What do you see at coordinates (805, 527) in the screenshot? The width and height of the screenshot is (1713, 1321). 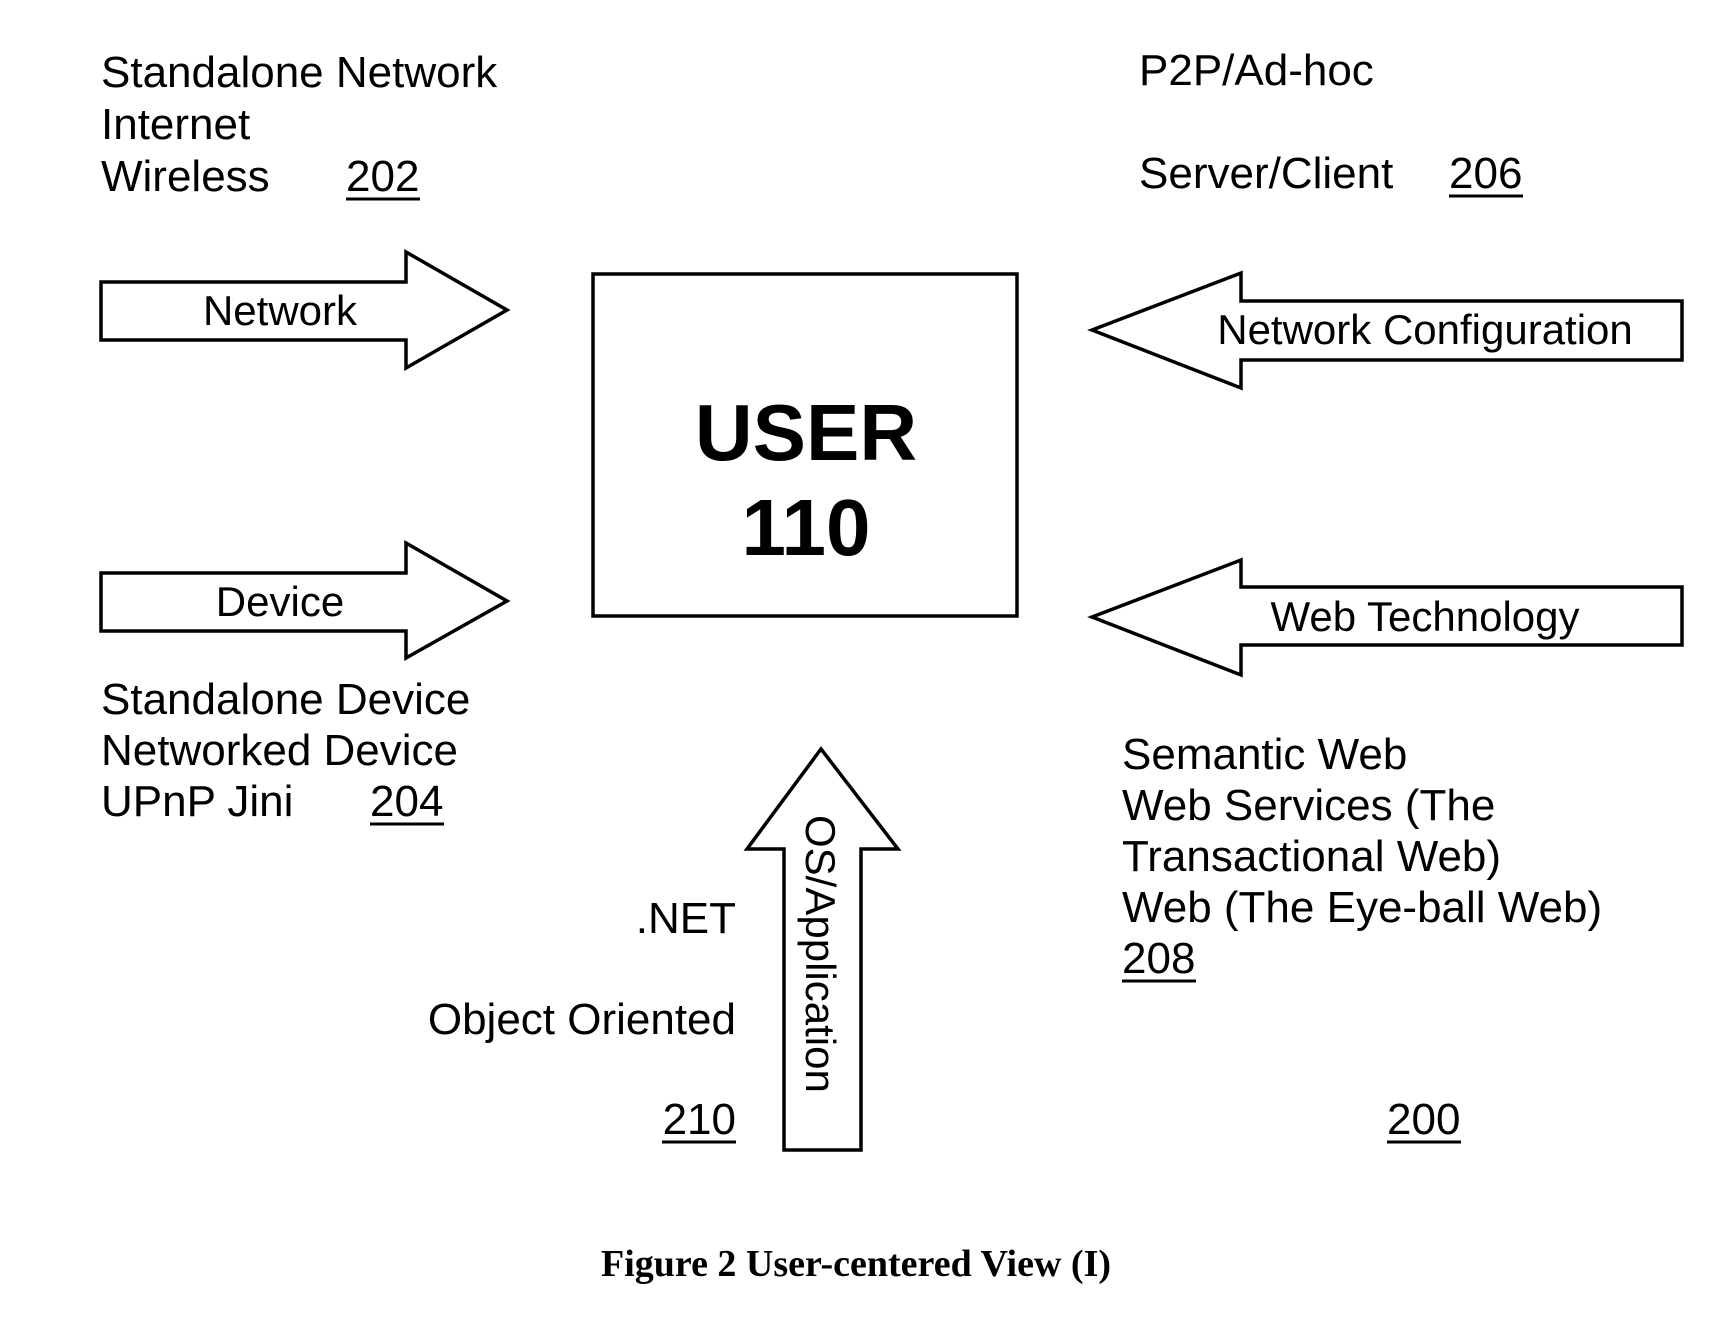 I see `user-box-number: 110` at bounding box center [805, 527].